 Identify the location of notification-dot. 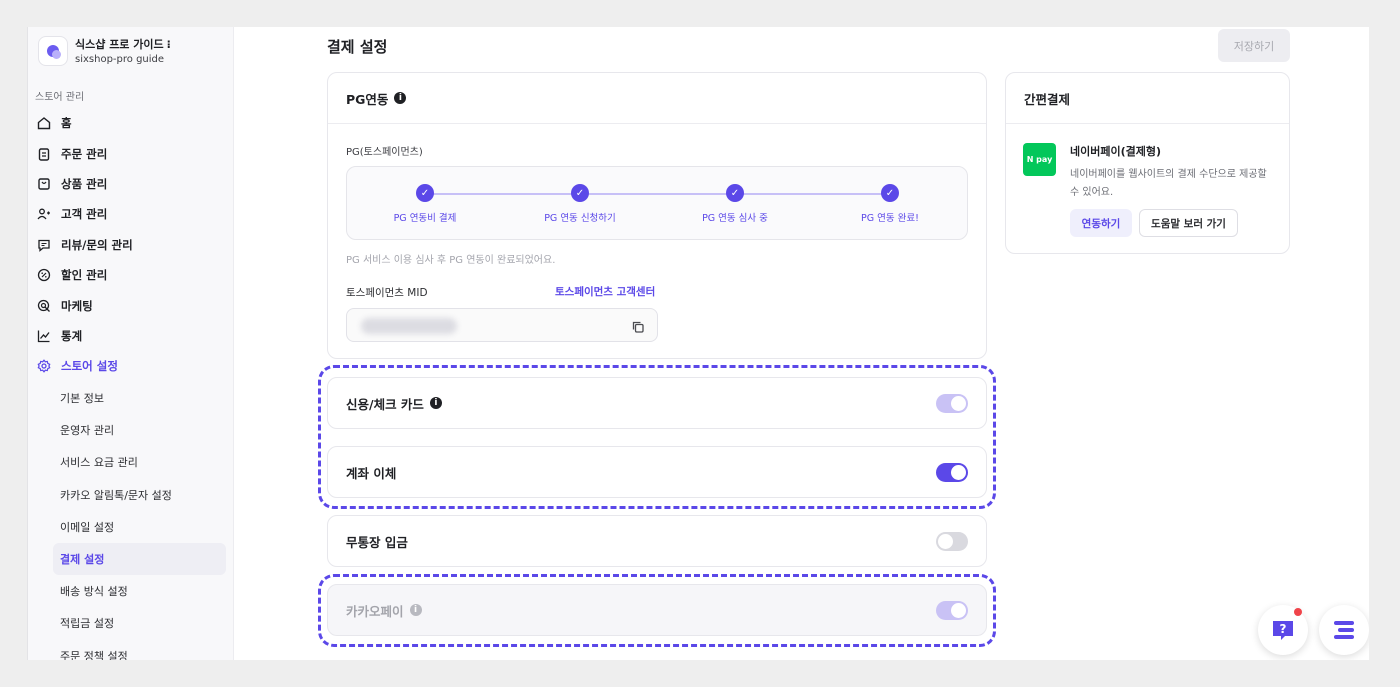
(1298, 612).